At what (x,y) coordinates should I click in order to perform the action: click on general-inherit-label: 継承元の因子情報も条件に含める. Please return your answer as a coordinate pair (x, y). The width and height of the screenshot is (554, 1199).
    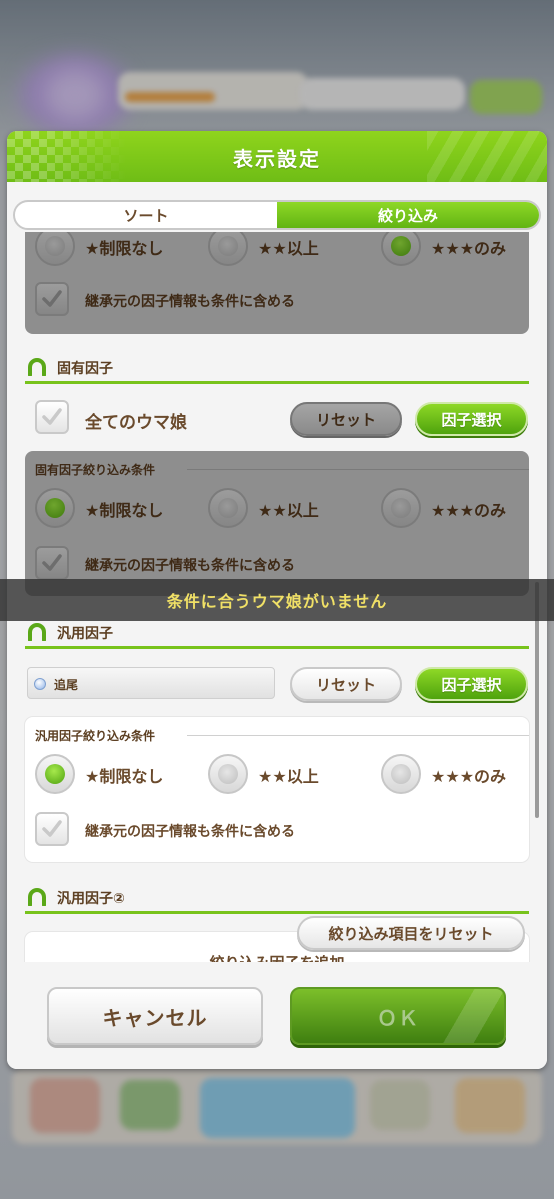
    Looking at the image, I should click on (190, 832).